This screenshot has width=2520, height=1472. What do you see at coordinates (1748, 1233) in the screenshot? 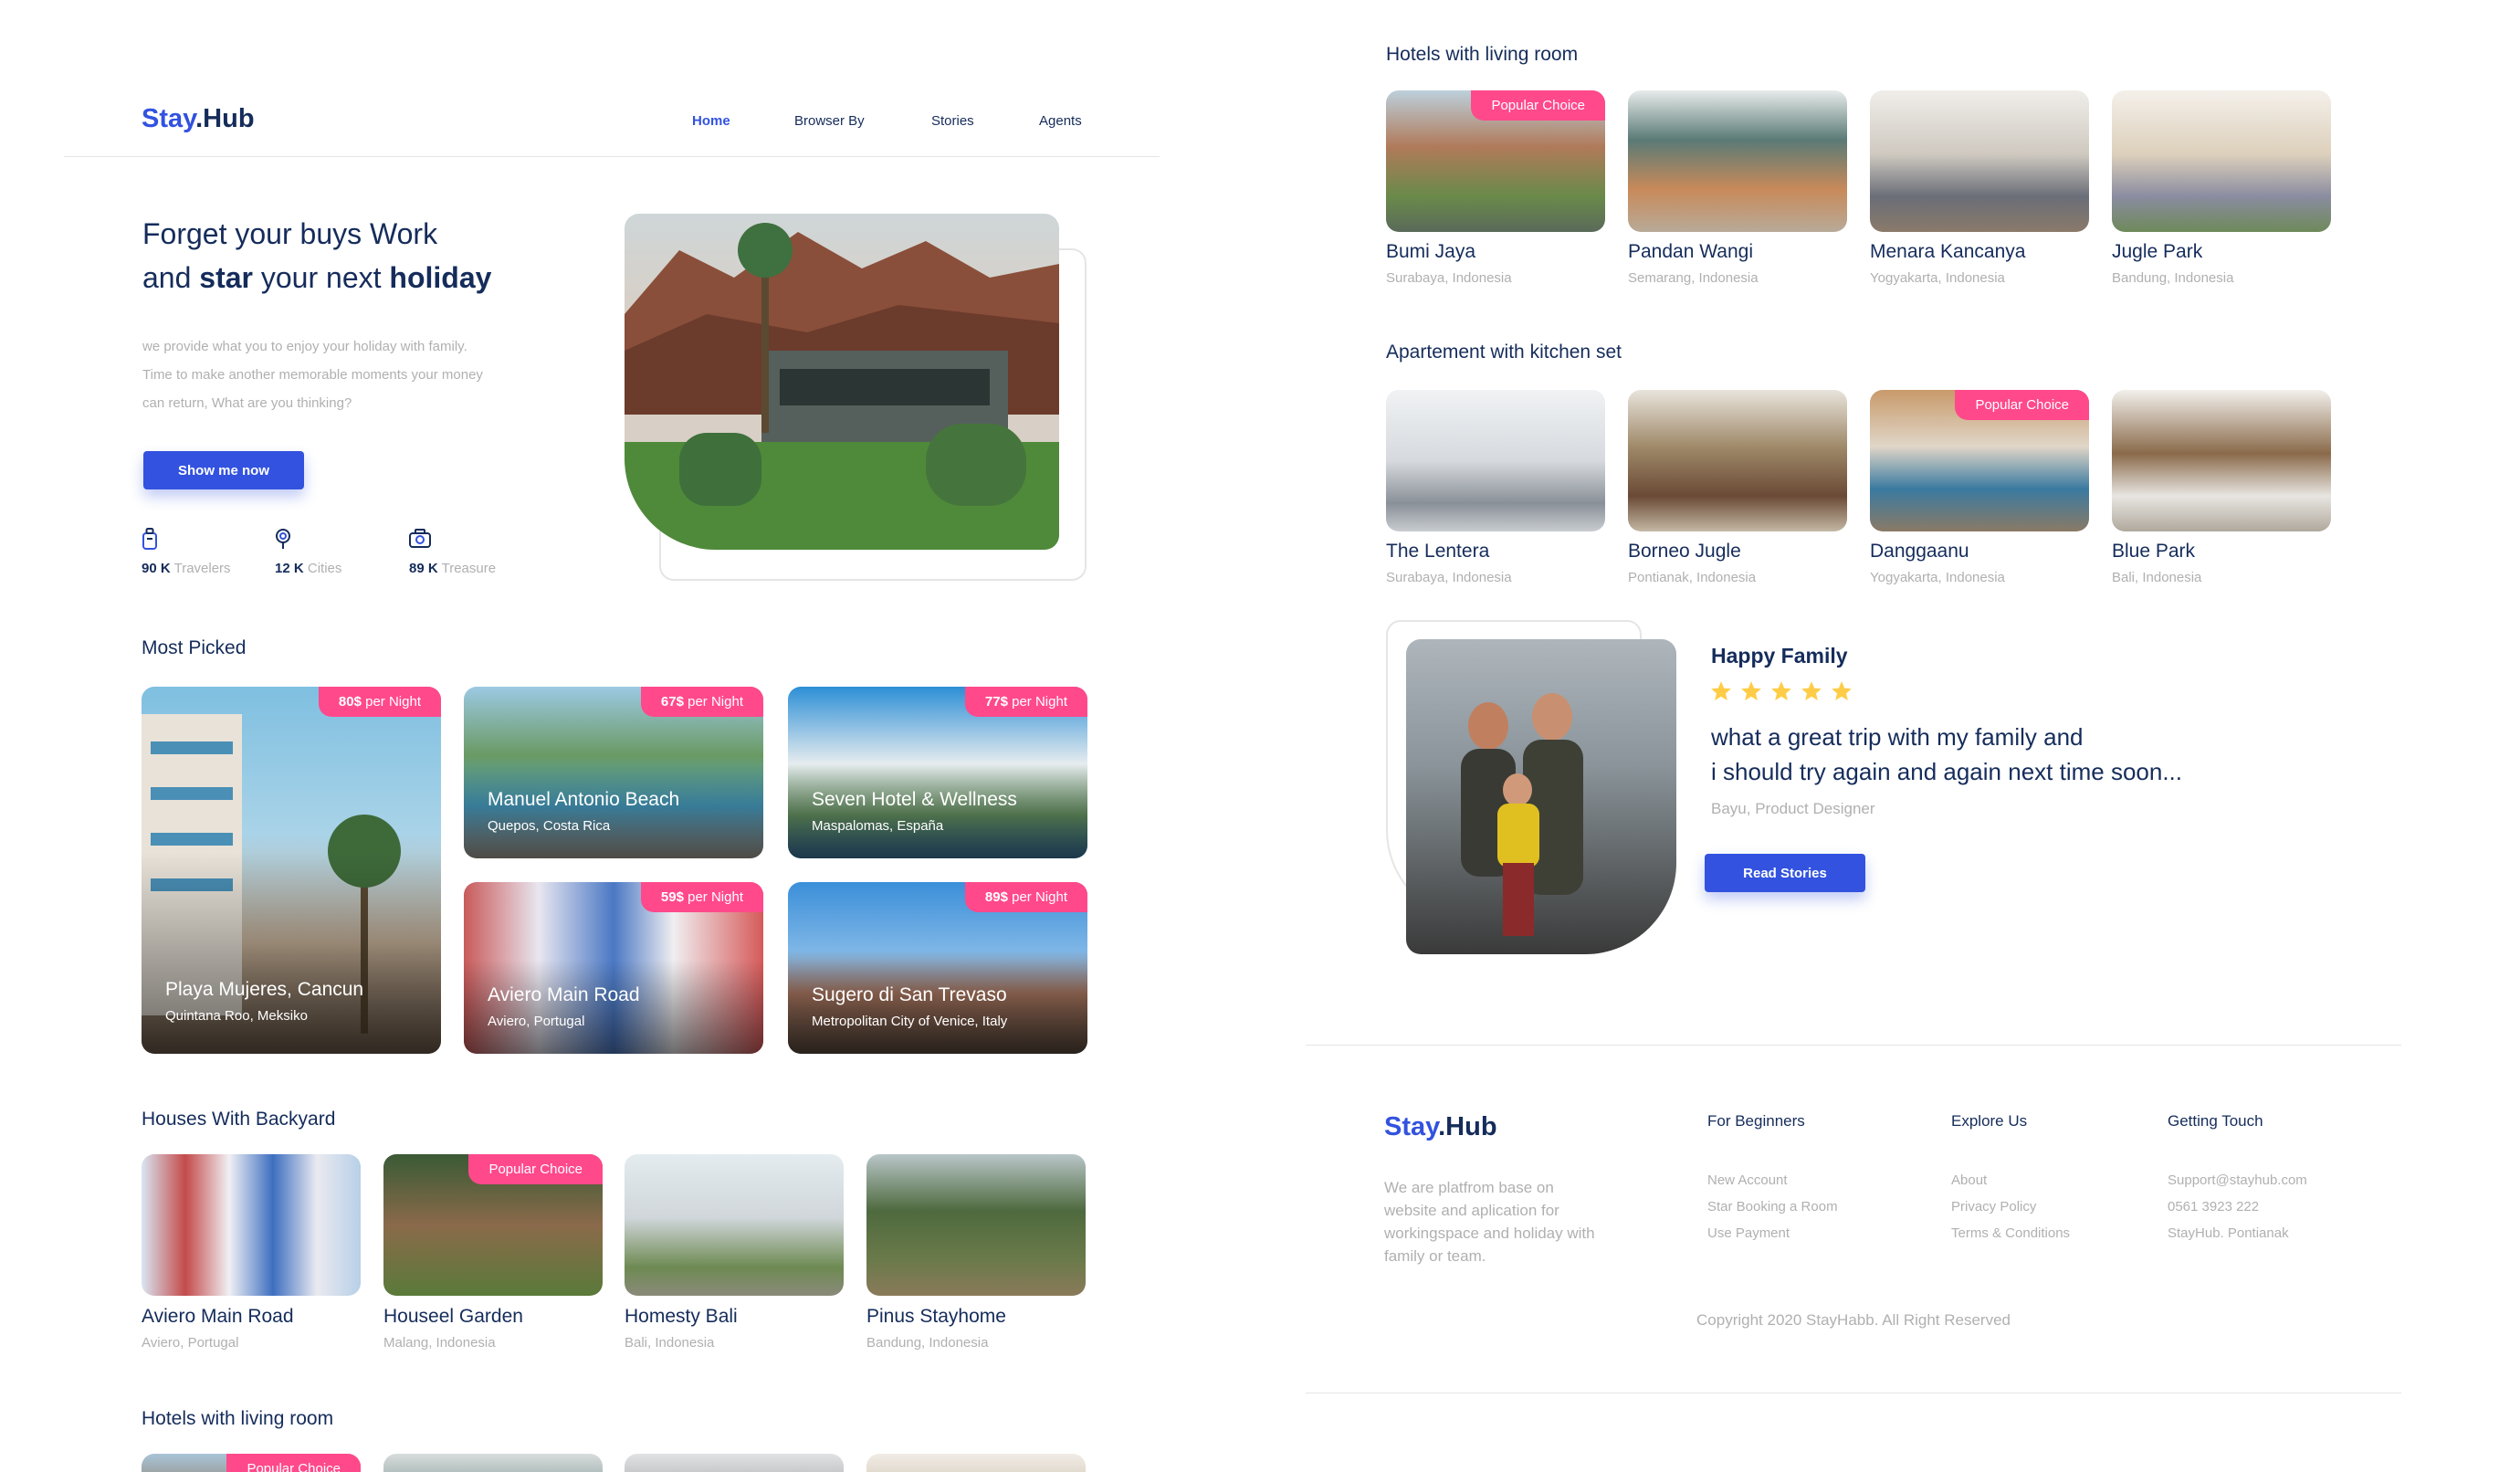
I see `footer-link-payment: Use Payment` at bounding box center [1748, 1233].